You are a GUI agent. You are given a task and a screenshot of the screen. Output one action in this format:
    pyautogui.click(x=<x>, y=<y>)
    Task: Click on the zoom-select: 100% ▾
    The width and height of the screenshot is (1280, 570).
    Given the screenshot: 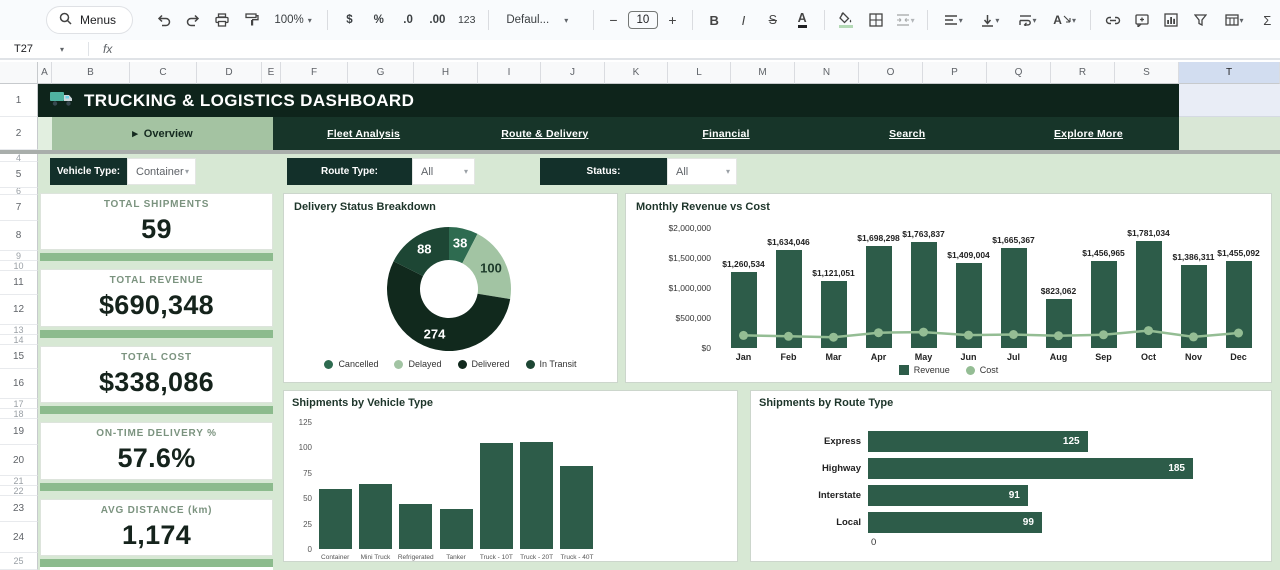 What is the action you would take?
    pyautogui.click(x=292, y=20)
    